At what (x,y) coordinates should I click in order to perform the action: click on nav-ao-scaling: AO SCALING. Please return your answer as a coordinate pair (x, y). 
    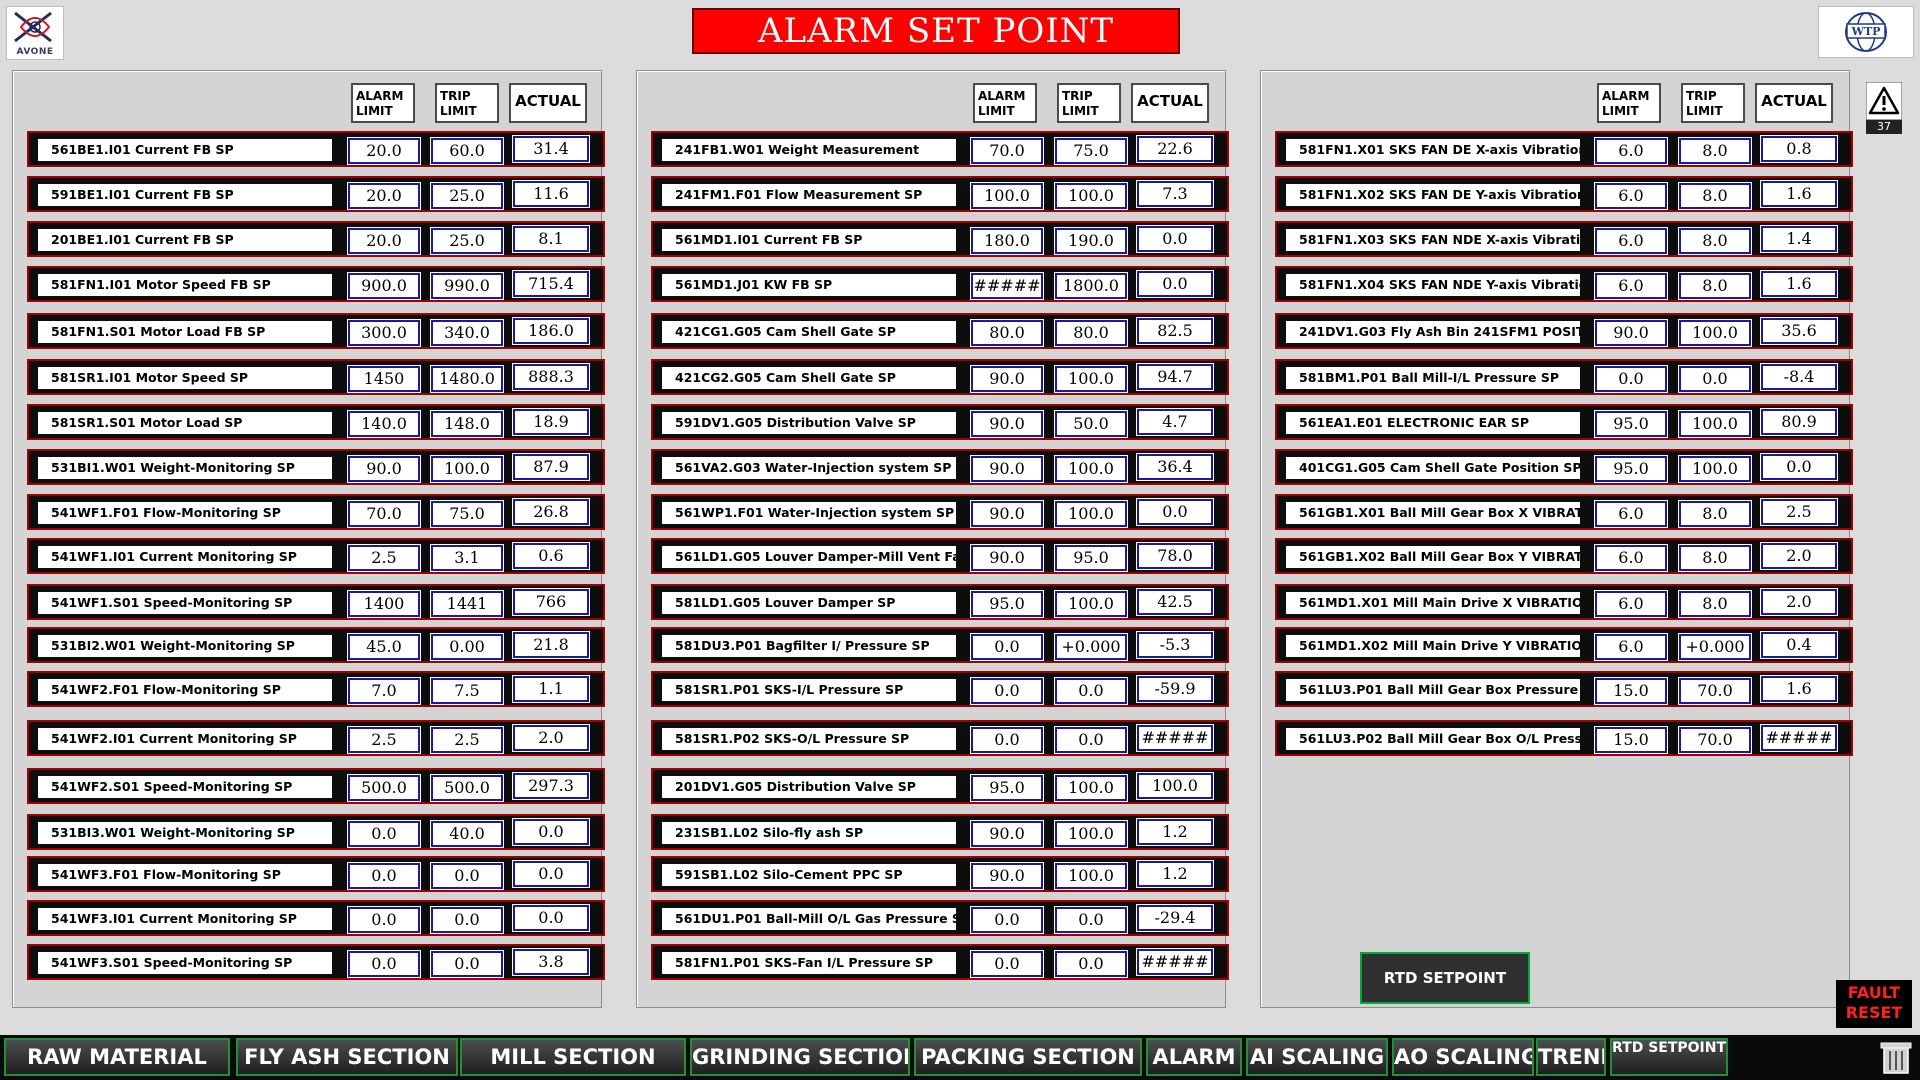
    Looking at the image, I should click on (1463, 1057).